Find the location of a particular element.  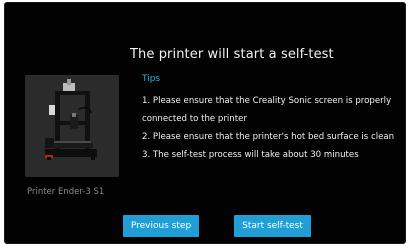

tips-heading: Tips is located at coordinates (151, 79).